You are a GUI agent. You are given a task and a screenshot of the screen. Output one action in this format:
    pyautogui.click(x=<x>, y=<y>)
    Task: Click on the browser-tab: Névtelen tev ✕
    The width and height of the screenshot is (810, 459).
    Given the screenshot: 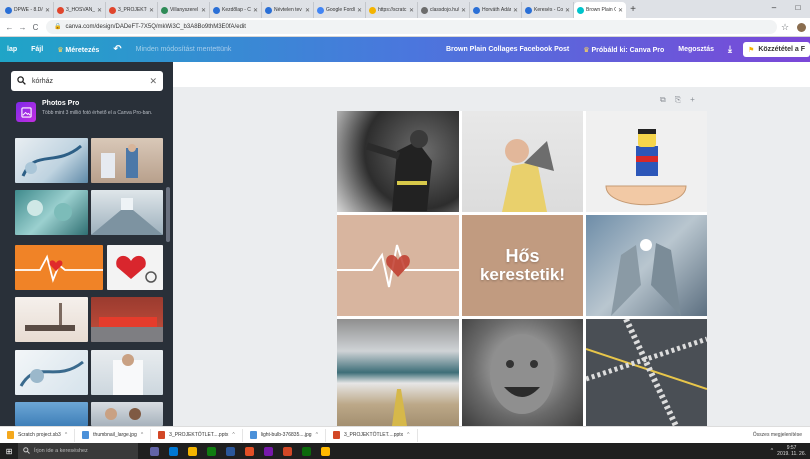 What is the action you would take?
    pyautogui.click(x=288, y=10)
    